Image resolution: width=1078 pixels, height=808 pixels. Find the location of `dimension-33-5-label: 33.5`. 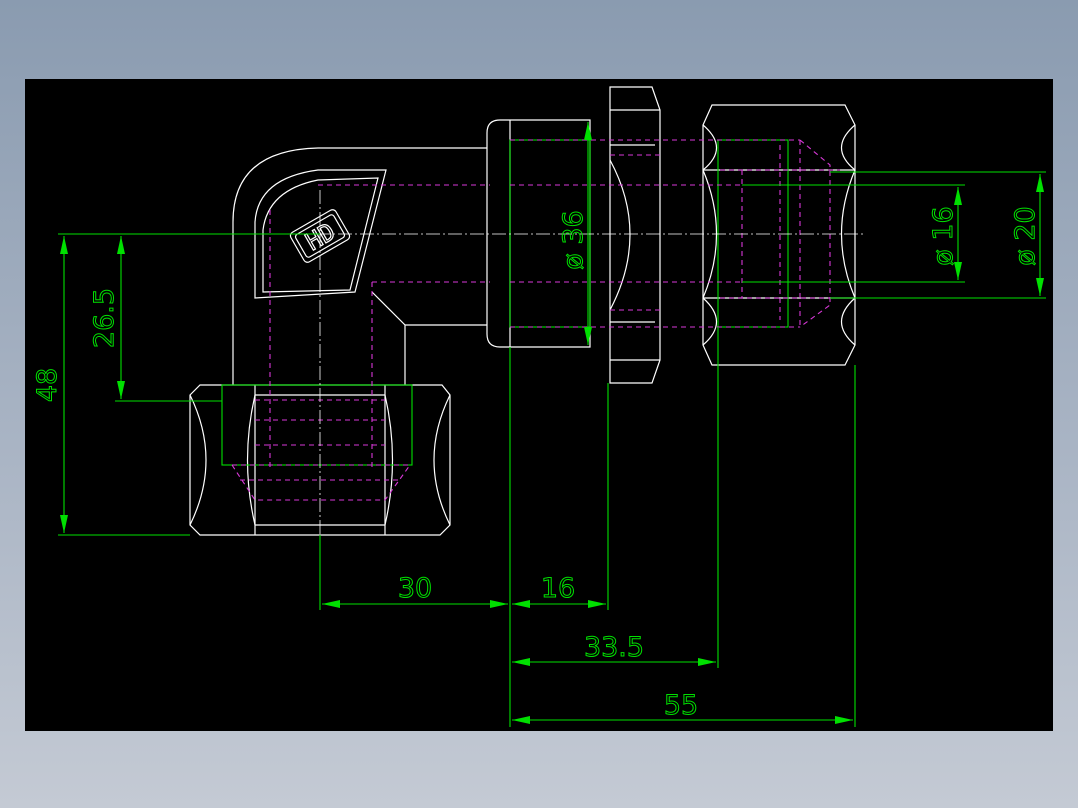

dimension-33-5-label: 33.5 is located at coordinates (614, 647).